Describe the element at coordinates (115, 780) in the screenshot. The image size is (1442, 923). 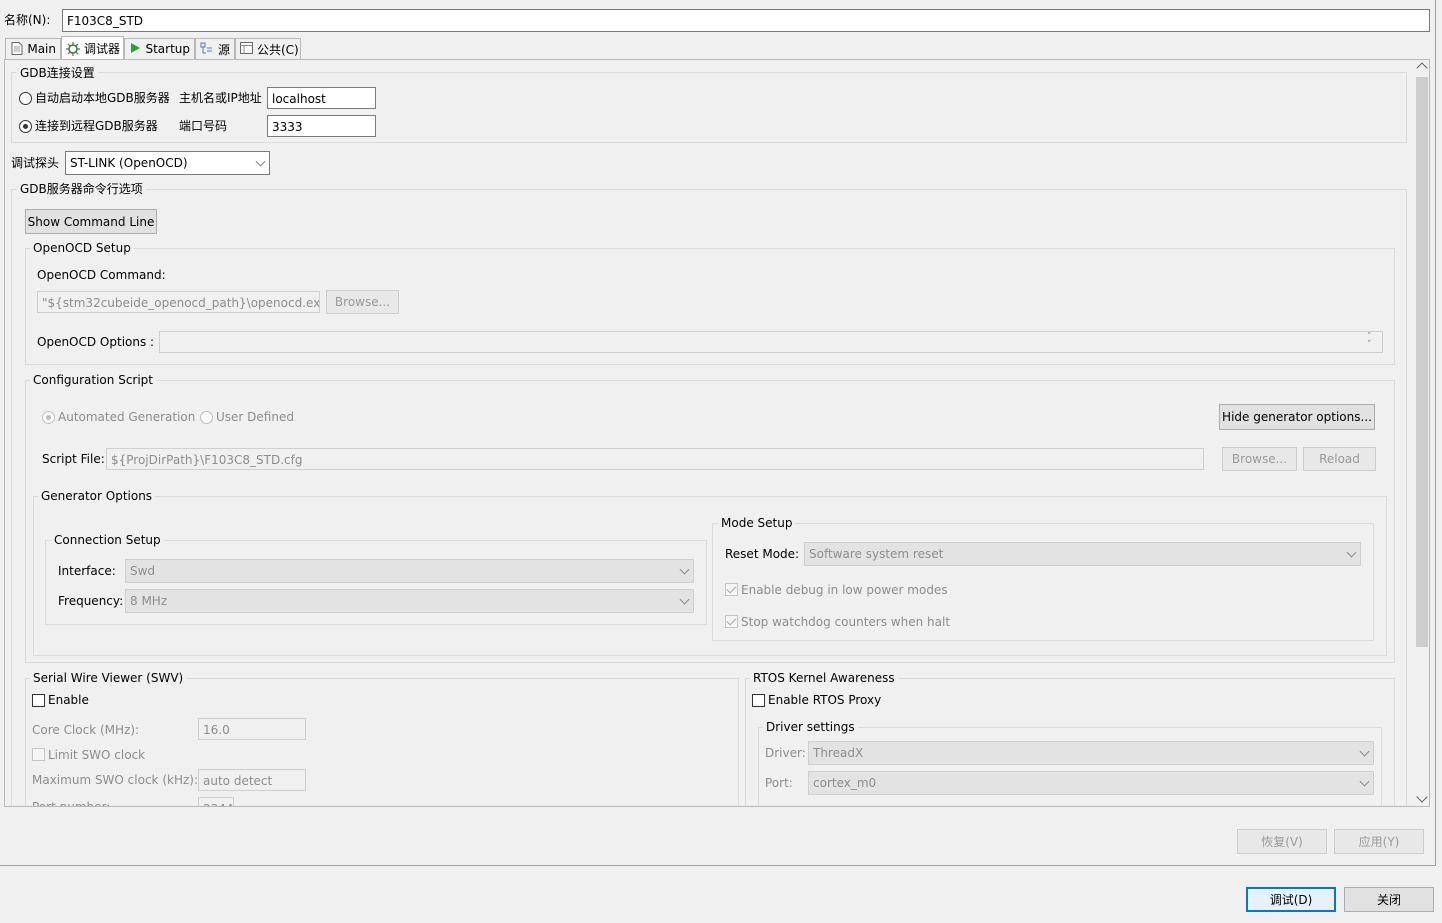
I see `max-swo-label: Maximum SWO clock (kHz):` at that location.